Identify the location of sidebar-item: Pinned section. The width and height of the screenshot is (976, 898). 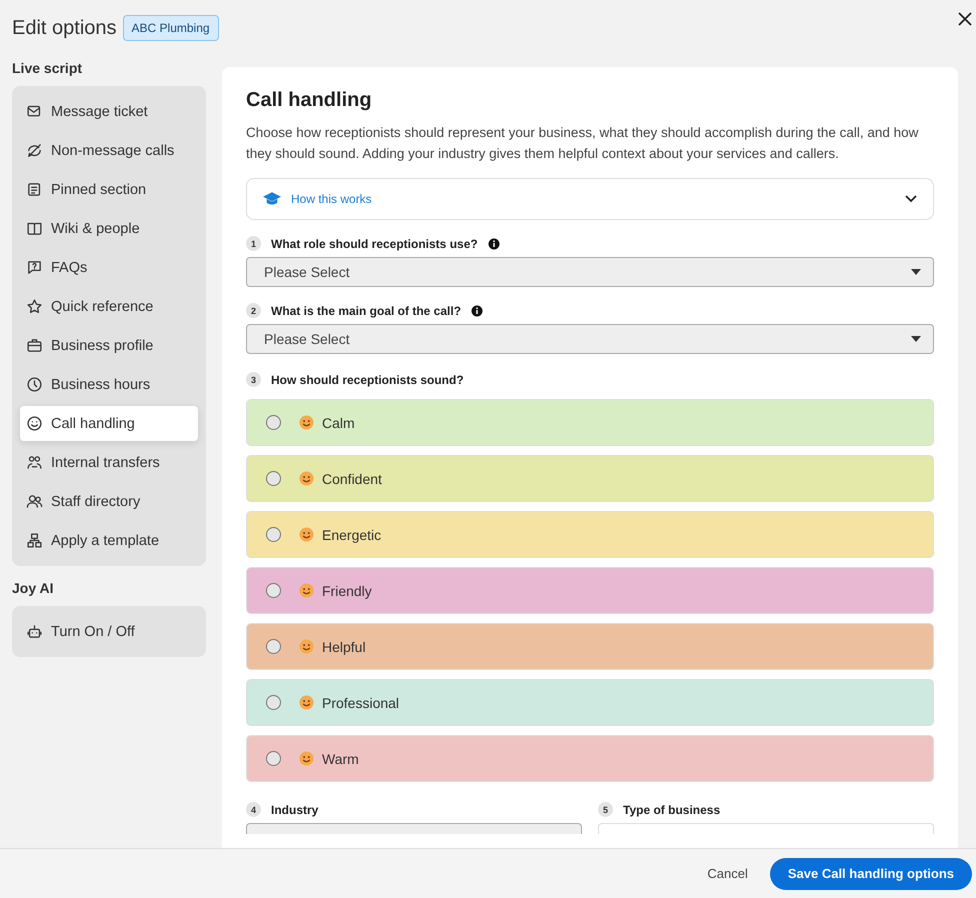
(109, 189).